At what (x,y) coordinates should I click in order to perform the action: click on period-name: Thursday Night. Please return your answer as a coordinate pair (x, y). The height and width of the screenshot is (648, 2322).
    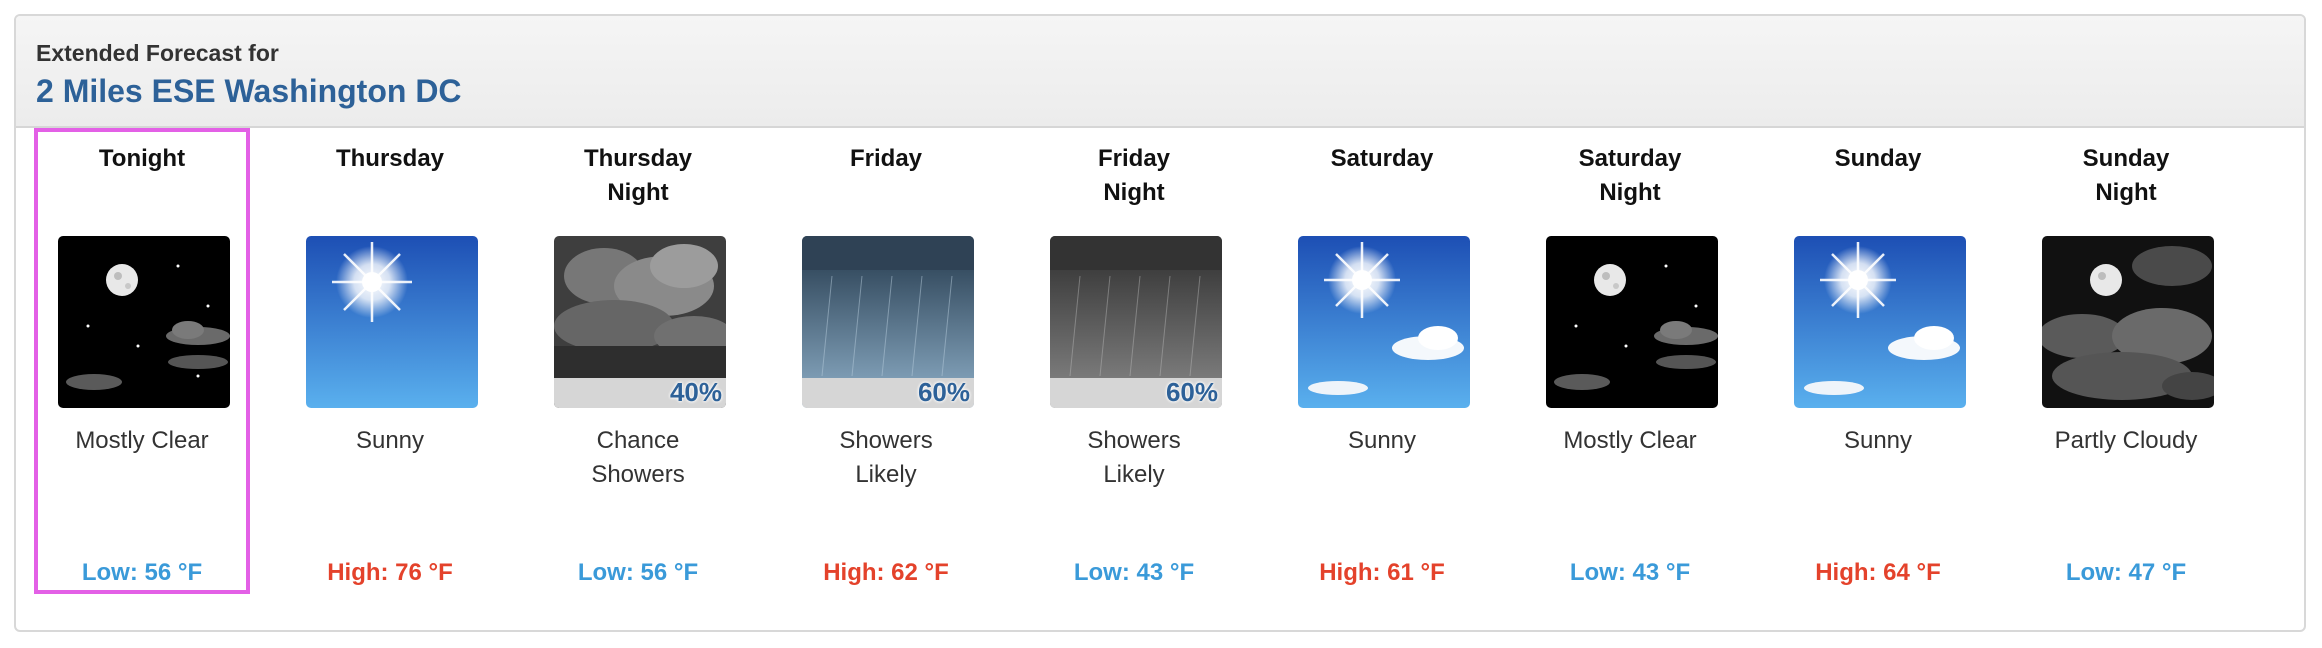
    Looking at the image, I should click on (638, 175).